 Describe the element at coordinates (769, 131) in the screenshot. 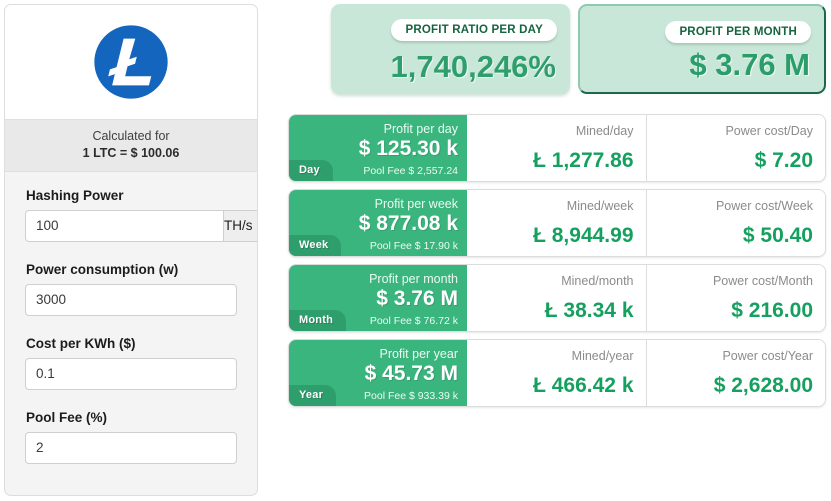

I see `power-cost-label: Power cost/Day` at that location.